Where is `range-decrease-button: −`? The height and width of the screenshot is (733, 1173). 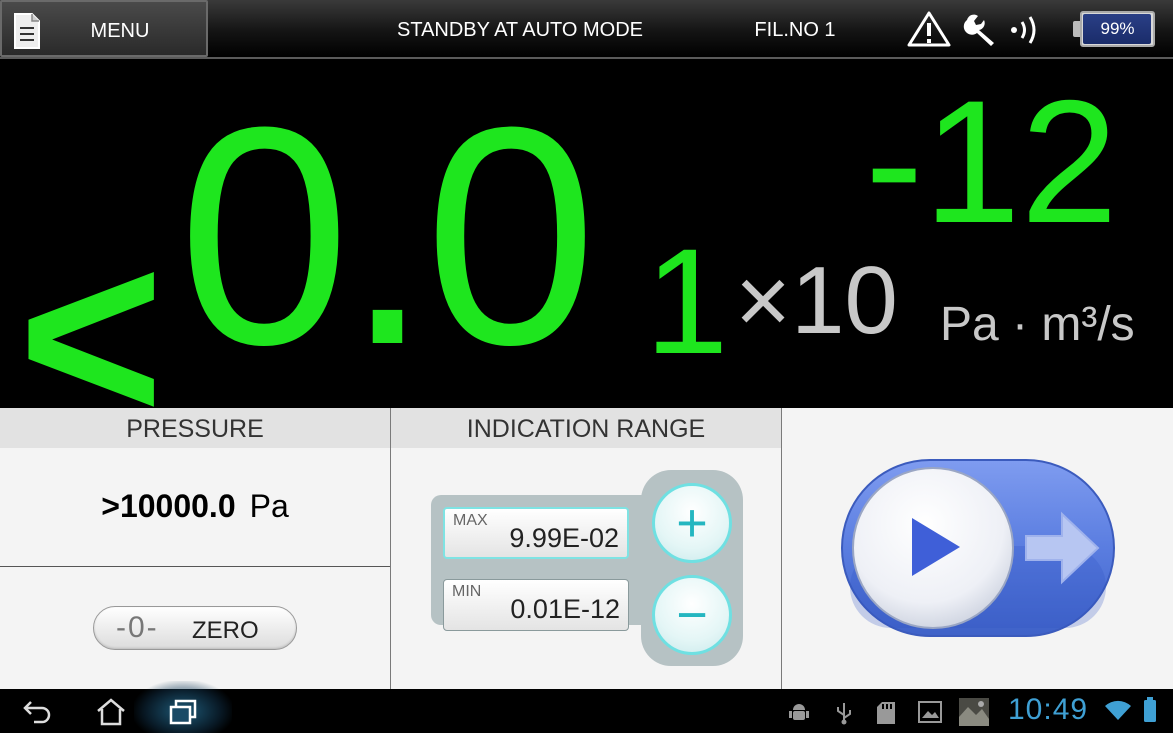 range-decrease-button: − is located at coordinates (692, 615).